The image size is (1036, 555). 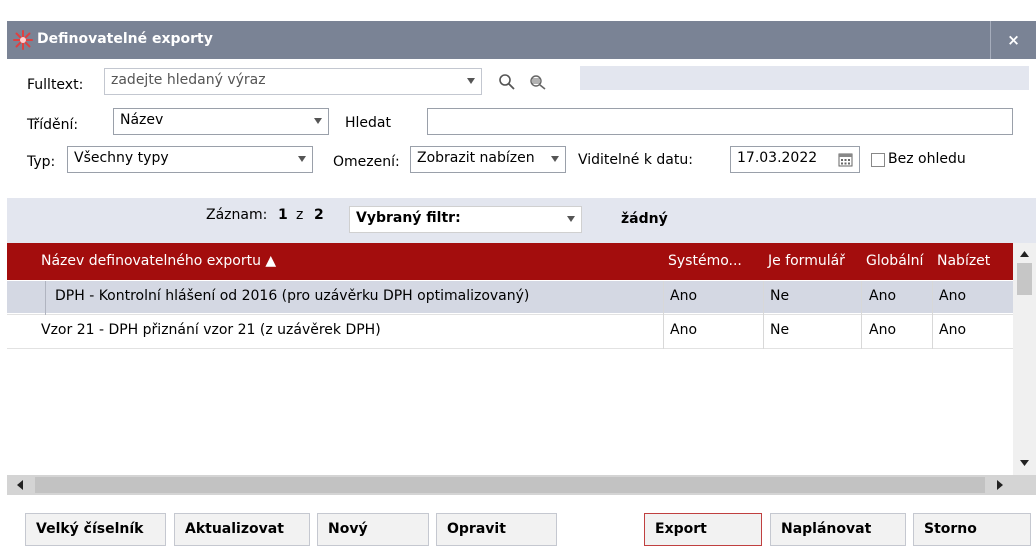 What do you see at coordinates (555, 159) in the screenshot?
I see `limit-dropdown-icon` at bounding box center [555, 159].